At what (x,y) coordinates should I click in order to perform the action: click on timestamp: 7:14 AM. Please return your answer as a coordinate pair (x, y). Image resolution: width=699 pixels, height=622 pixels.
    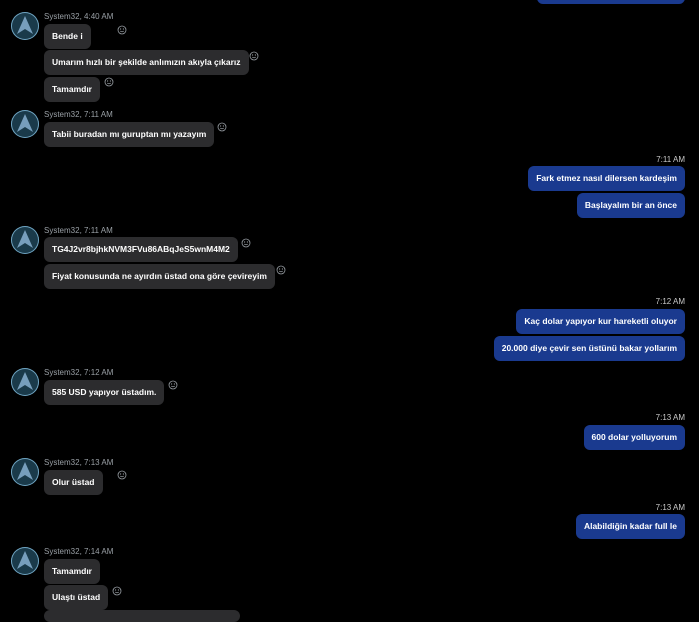
    Looking at the image, I should click on (99, 551).